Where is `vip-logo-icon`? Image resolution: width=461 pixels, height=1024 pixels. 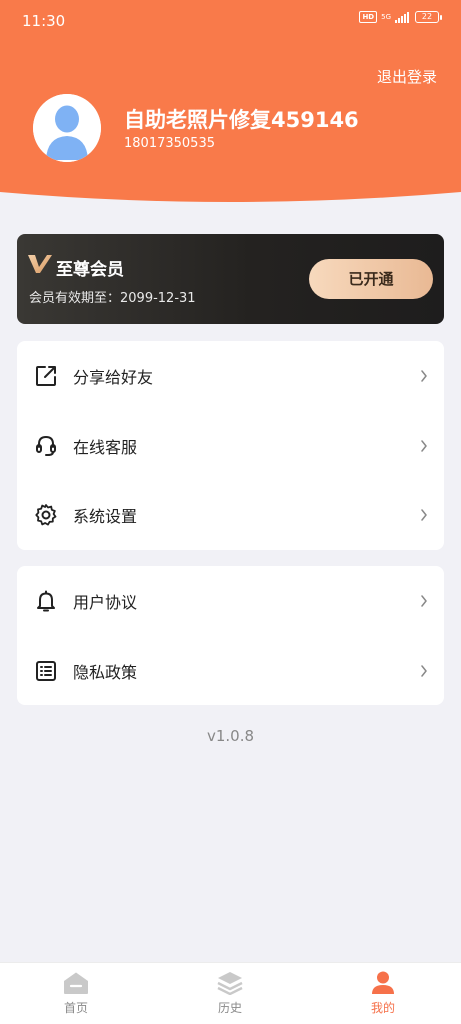 vip-logo-icon is located at coordinates (40, 264).